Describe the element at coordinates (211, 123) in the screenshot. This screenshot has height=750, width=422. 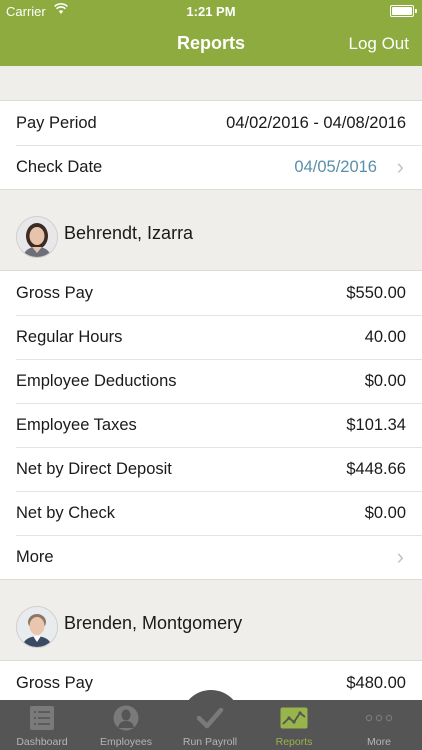
I see `pay-period-row: Pay Period 04/02/2016 - 04/08/2016` at that location.